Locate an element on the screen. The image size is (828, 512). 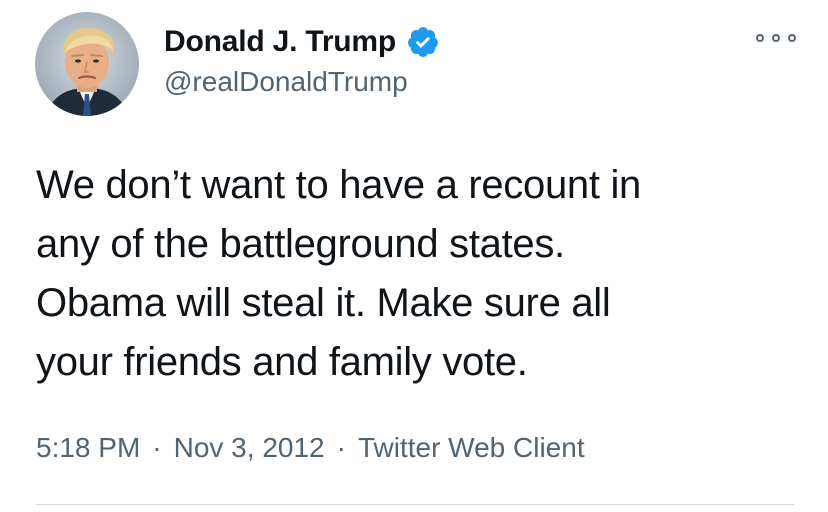
tweet-source: Twitter Web Client is located at coordinates (471, 448).